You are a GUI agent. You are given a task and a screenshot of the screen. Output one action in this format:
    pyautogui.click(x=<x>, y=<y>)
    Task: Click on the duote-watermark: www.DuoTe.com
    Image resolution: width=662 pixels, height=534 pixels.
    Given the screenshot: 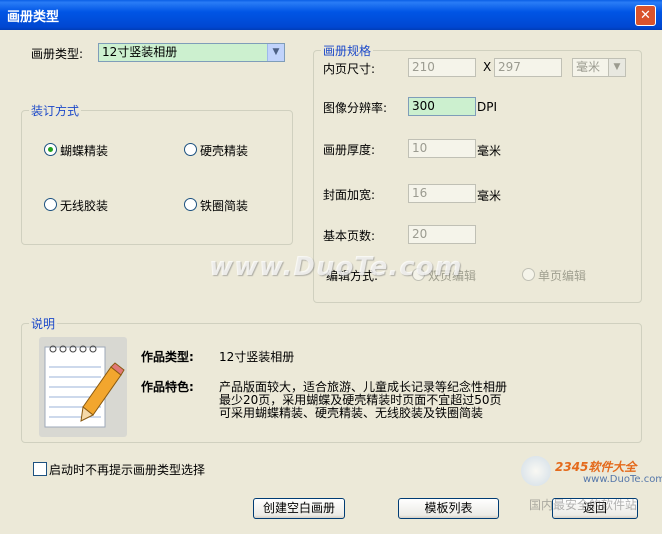 What is the action you would take?
    pyautogui.click(x=336, y=267)
    